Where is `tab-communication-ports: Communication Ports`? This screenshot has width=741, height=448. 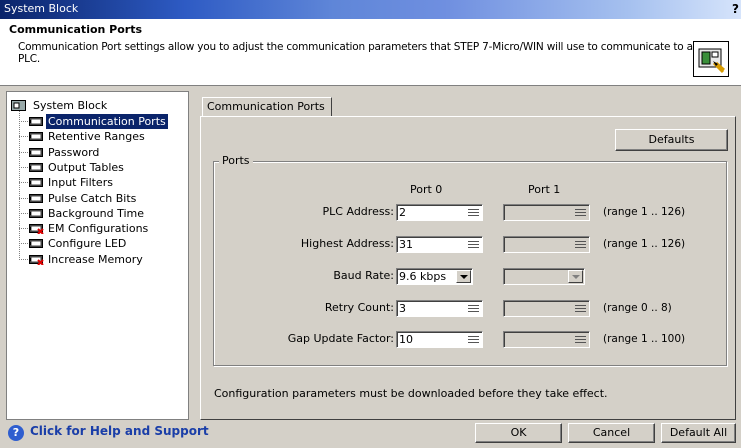
tab-communication-ports: Communication Ports is located at coordinates (267, 107).